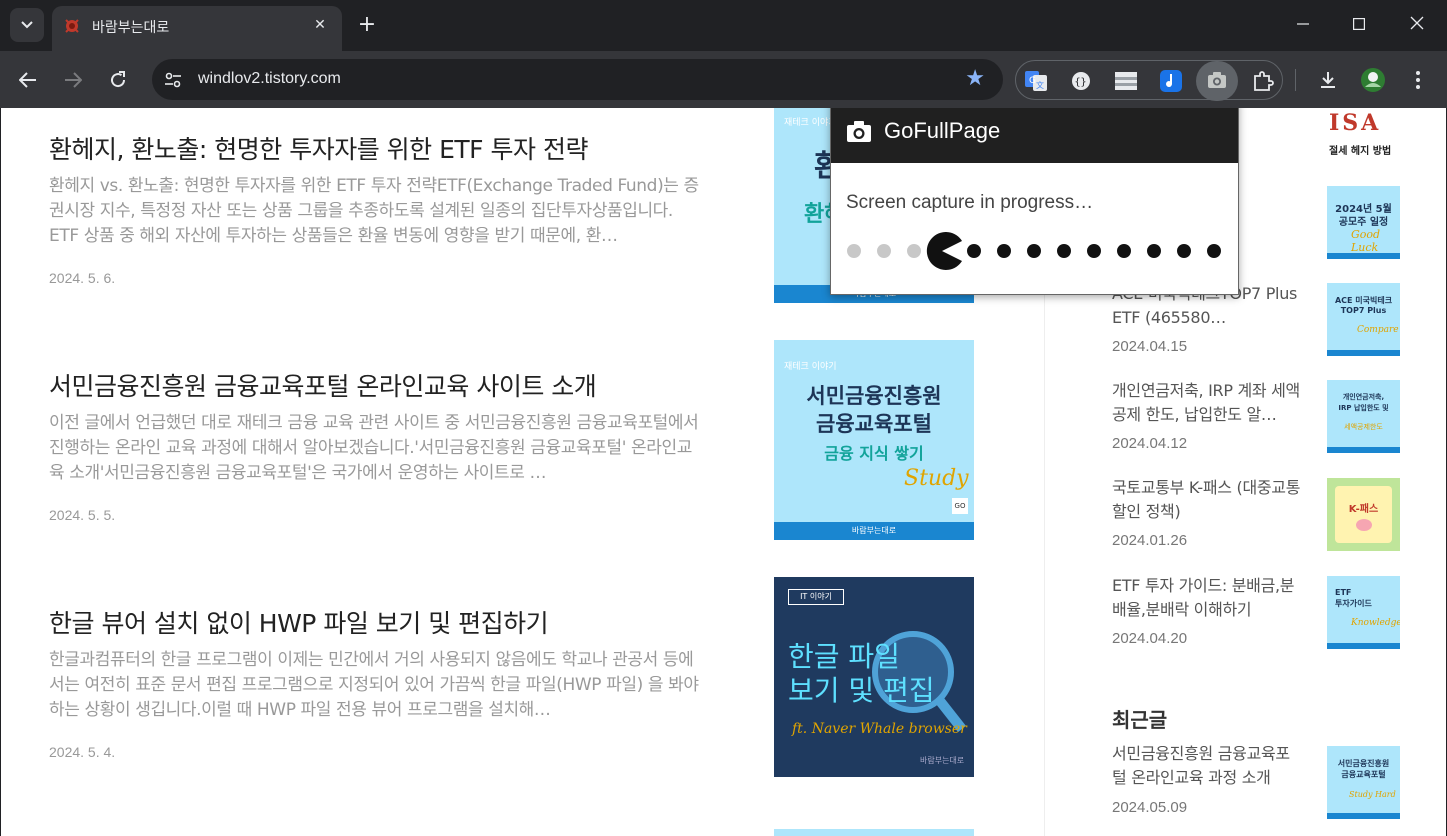 This screenshot has height=836, width=1447. I want to click on maximize-icon, so click(1359, 24).